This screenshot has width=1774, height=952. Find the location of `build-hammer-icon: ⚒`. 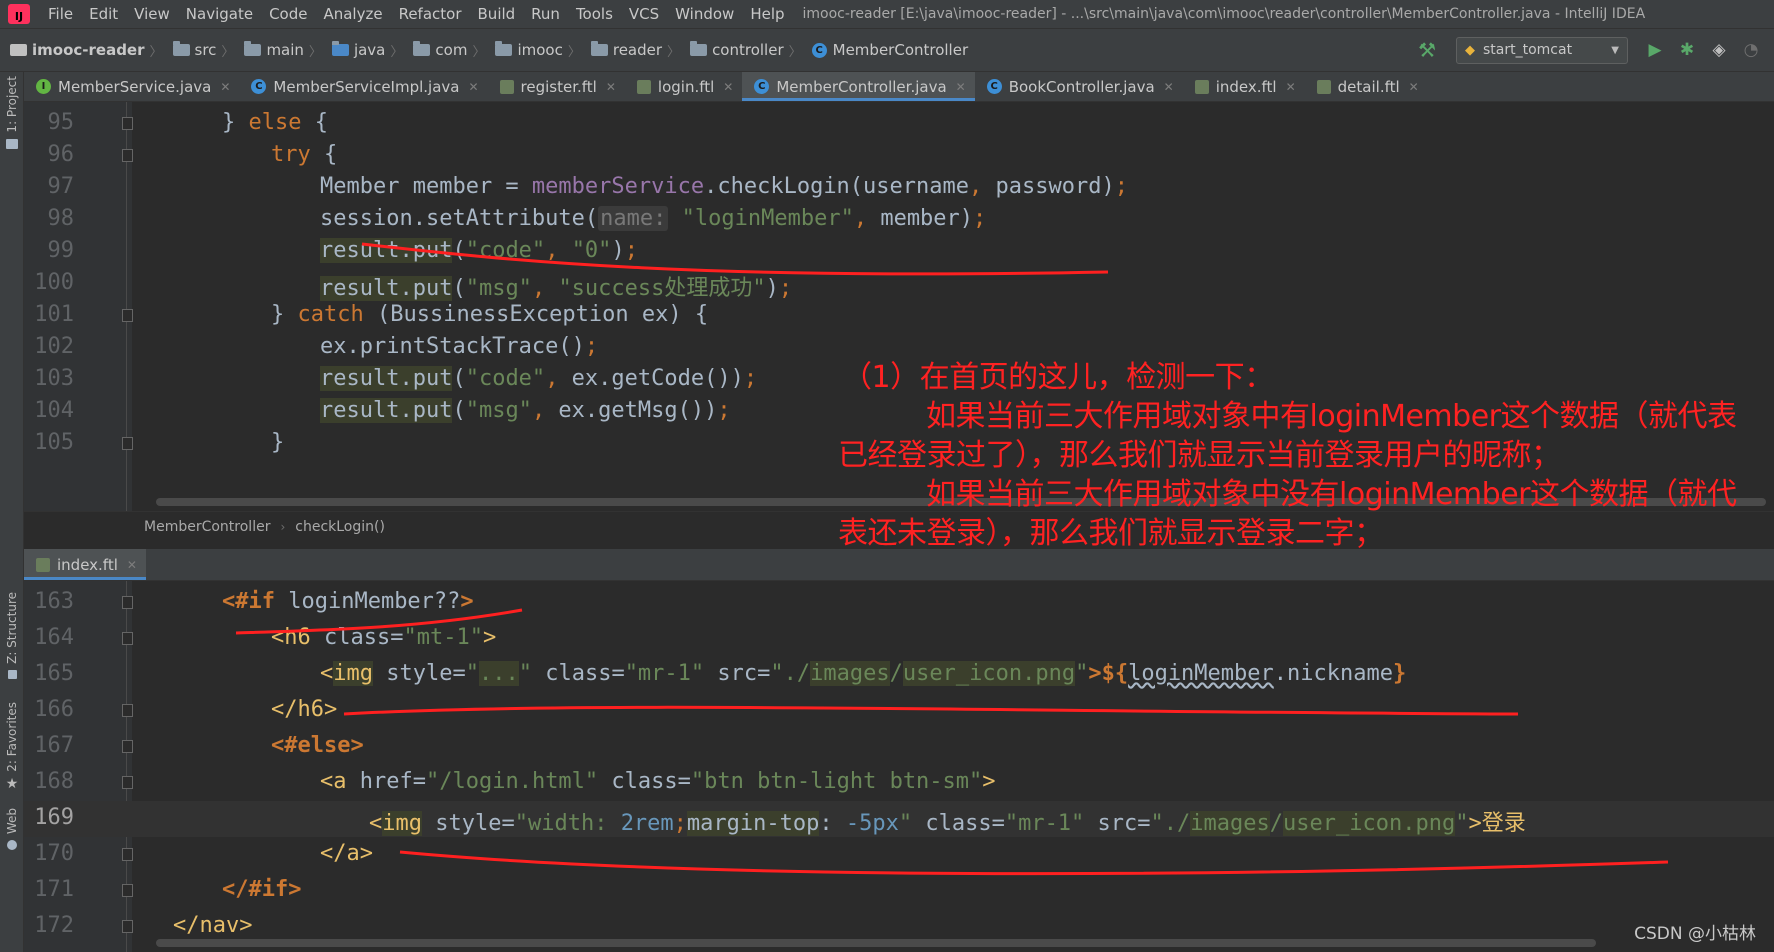

build-hammer-icon: ⚒ is located at coordinates (1427, 50).